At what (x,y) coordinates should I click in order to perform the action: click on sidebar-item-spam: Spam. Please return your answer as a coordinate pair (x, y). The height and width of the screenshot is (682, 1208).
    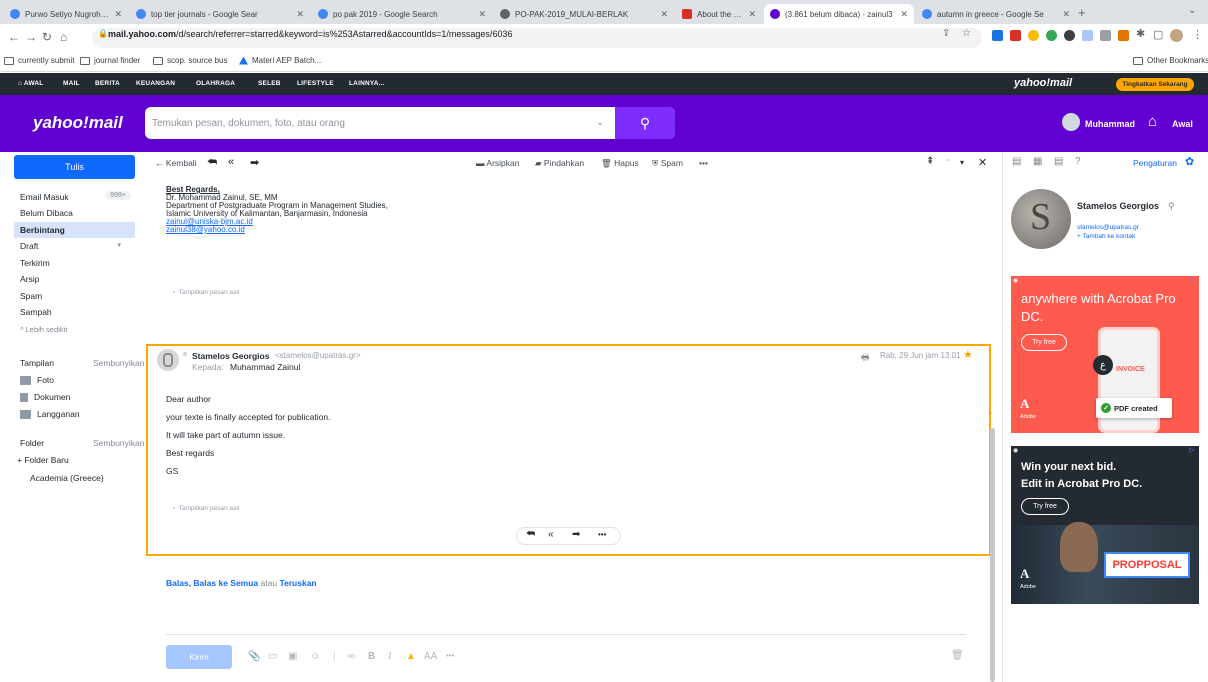
    Looking at the image, I should click on (74, 296).